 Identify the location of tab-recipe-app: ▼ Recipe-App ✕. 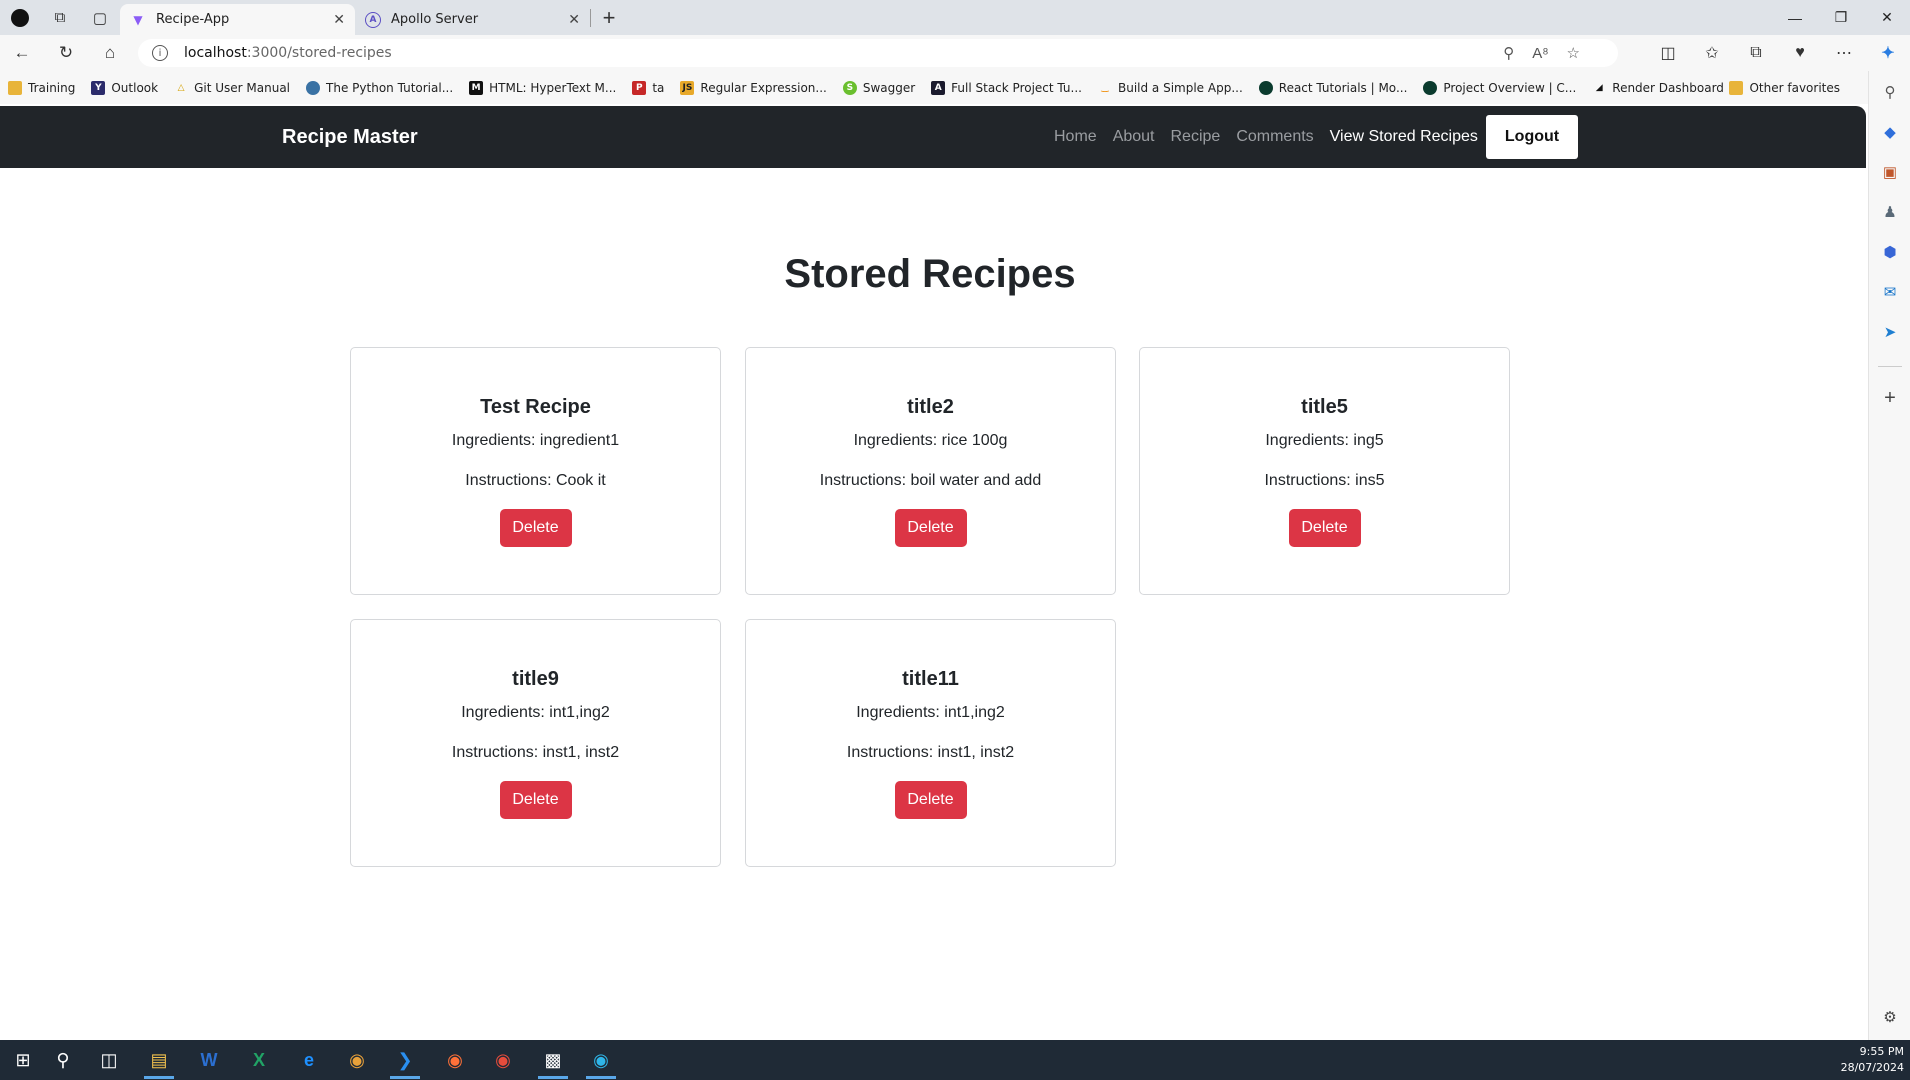
(237, 19).